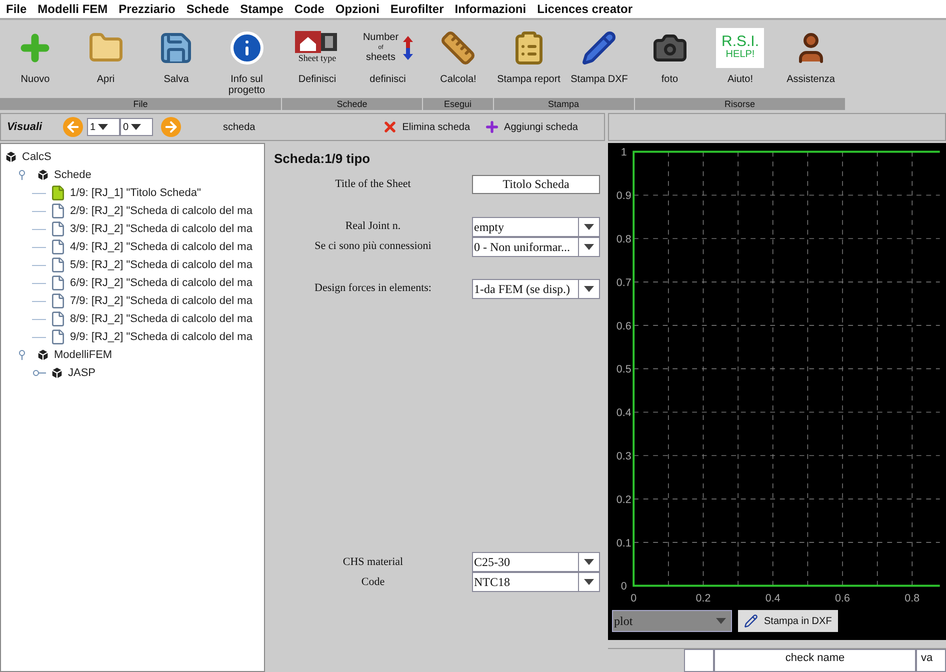 This screenshot has width=946, height=672. Describe the element at coordinates (161, 211) in the screenshot. I see `tree-item: 2/9: [RJ_2] "Scheda di calcolo del ma` at that location.